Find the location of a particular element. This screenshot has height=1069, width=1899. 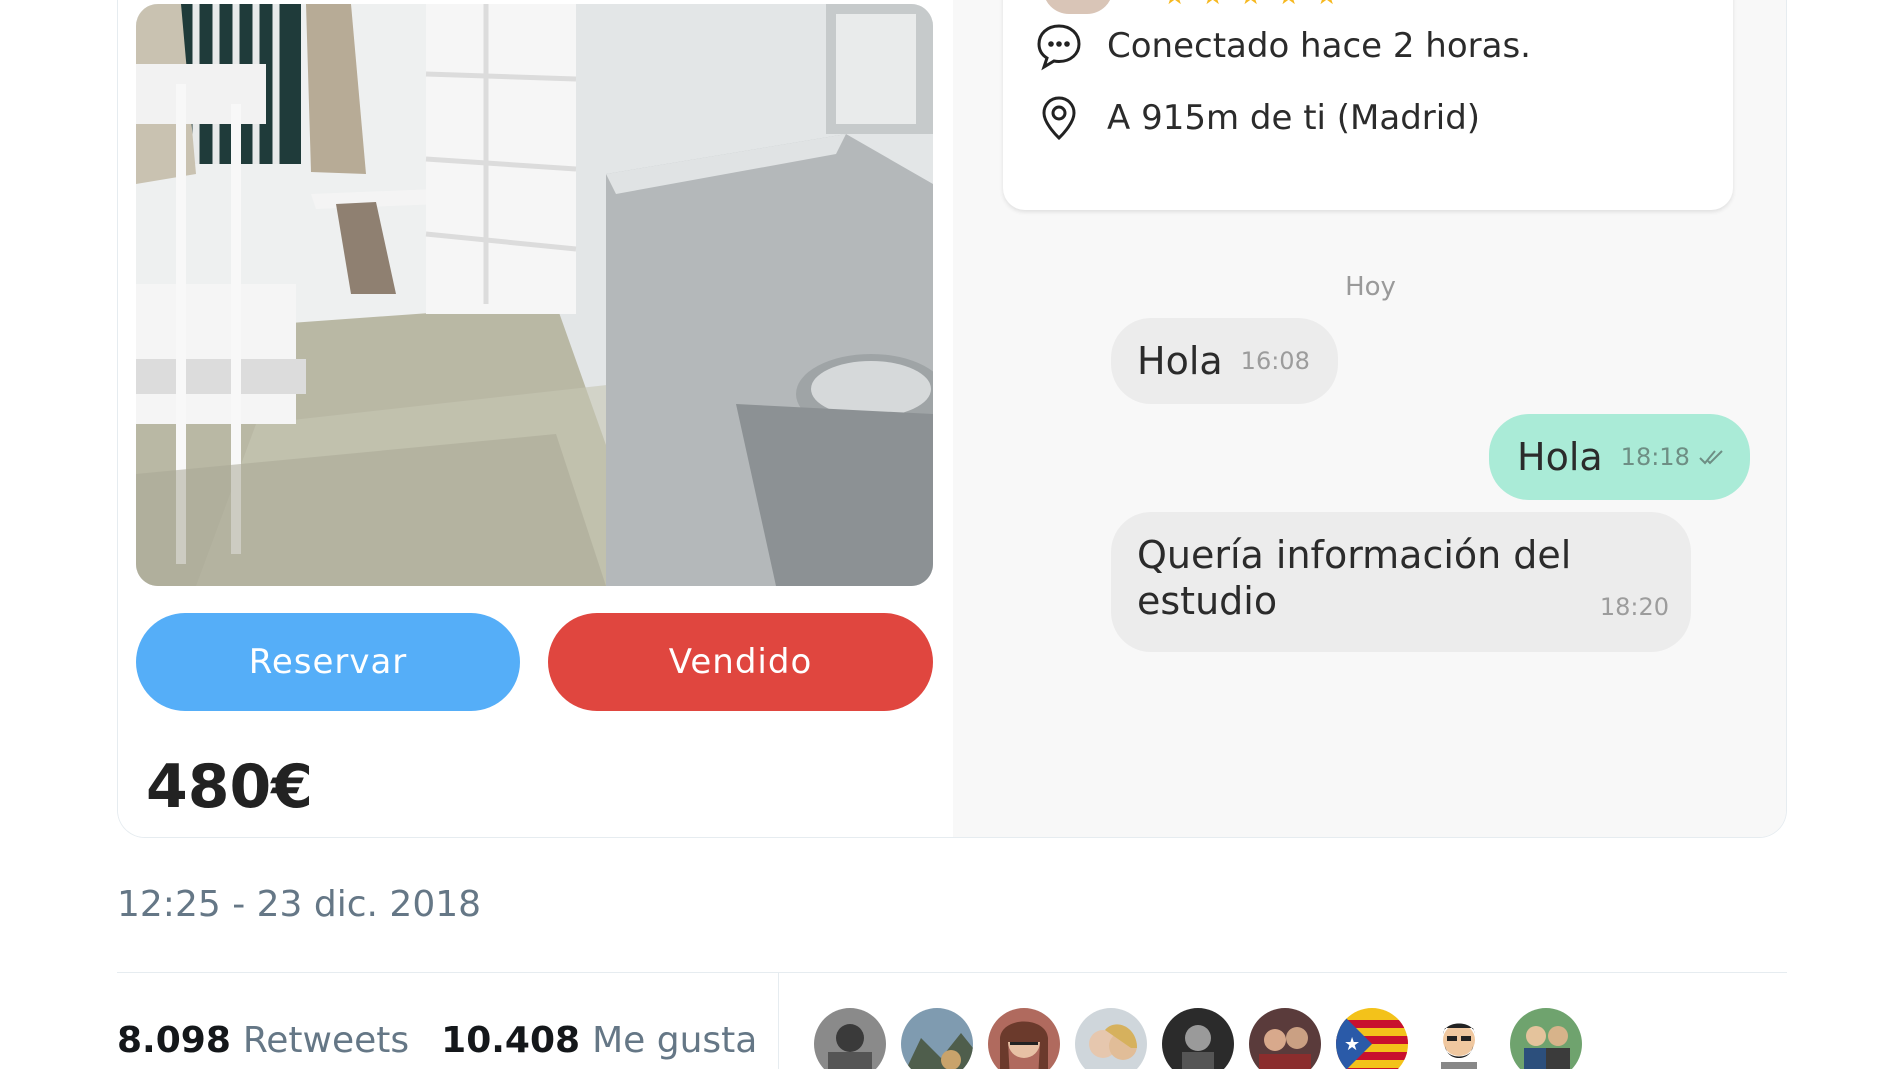

online-status-text: Conectado hace 2 horas. is located at coordinates (1319, 46).